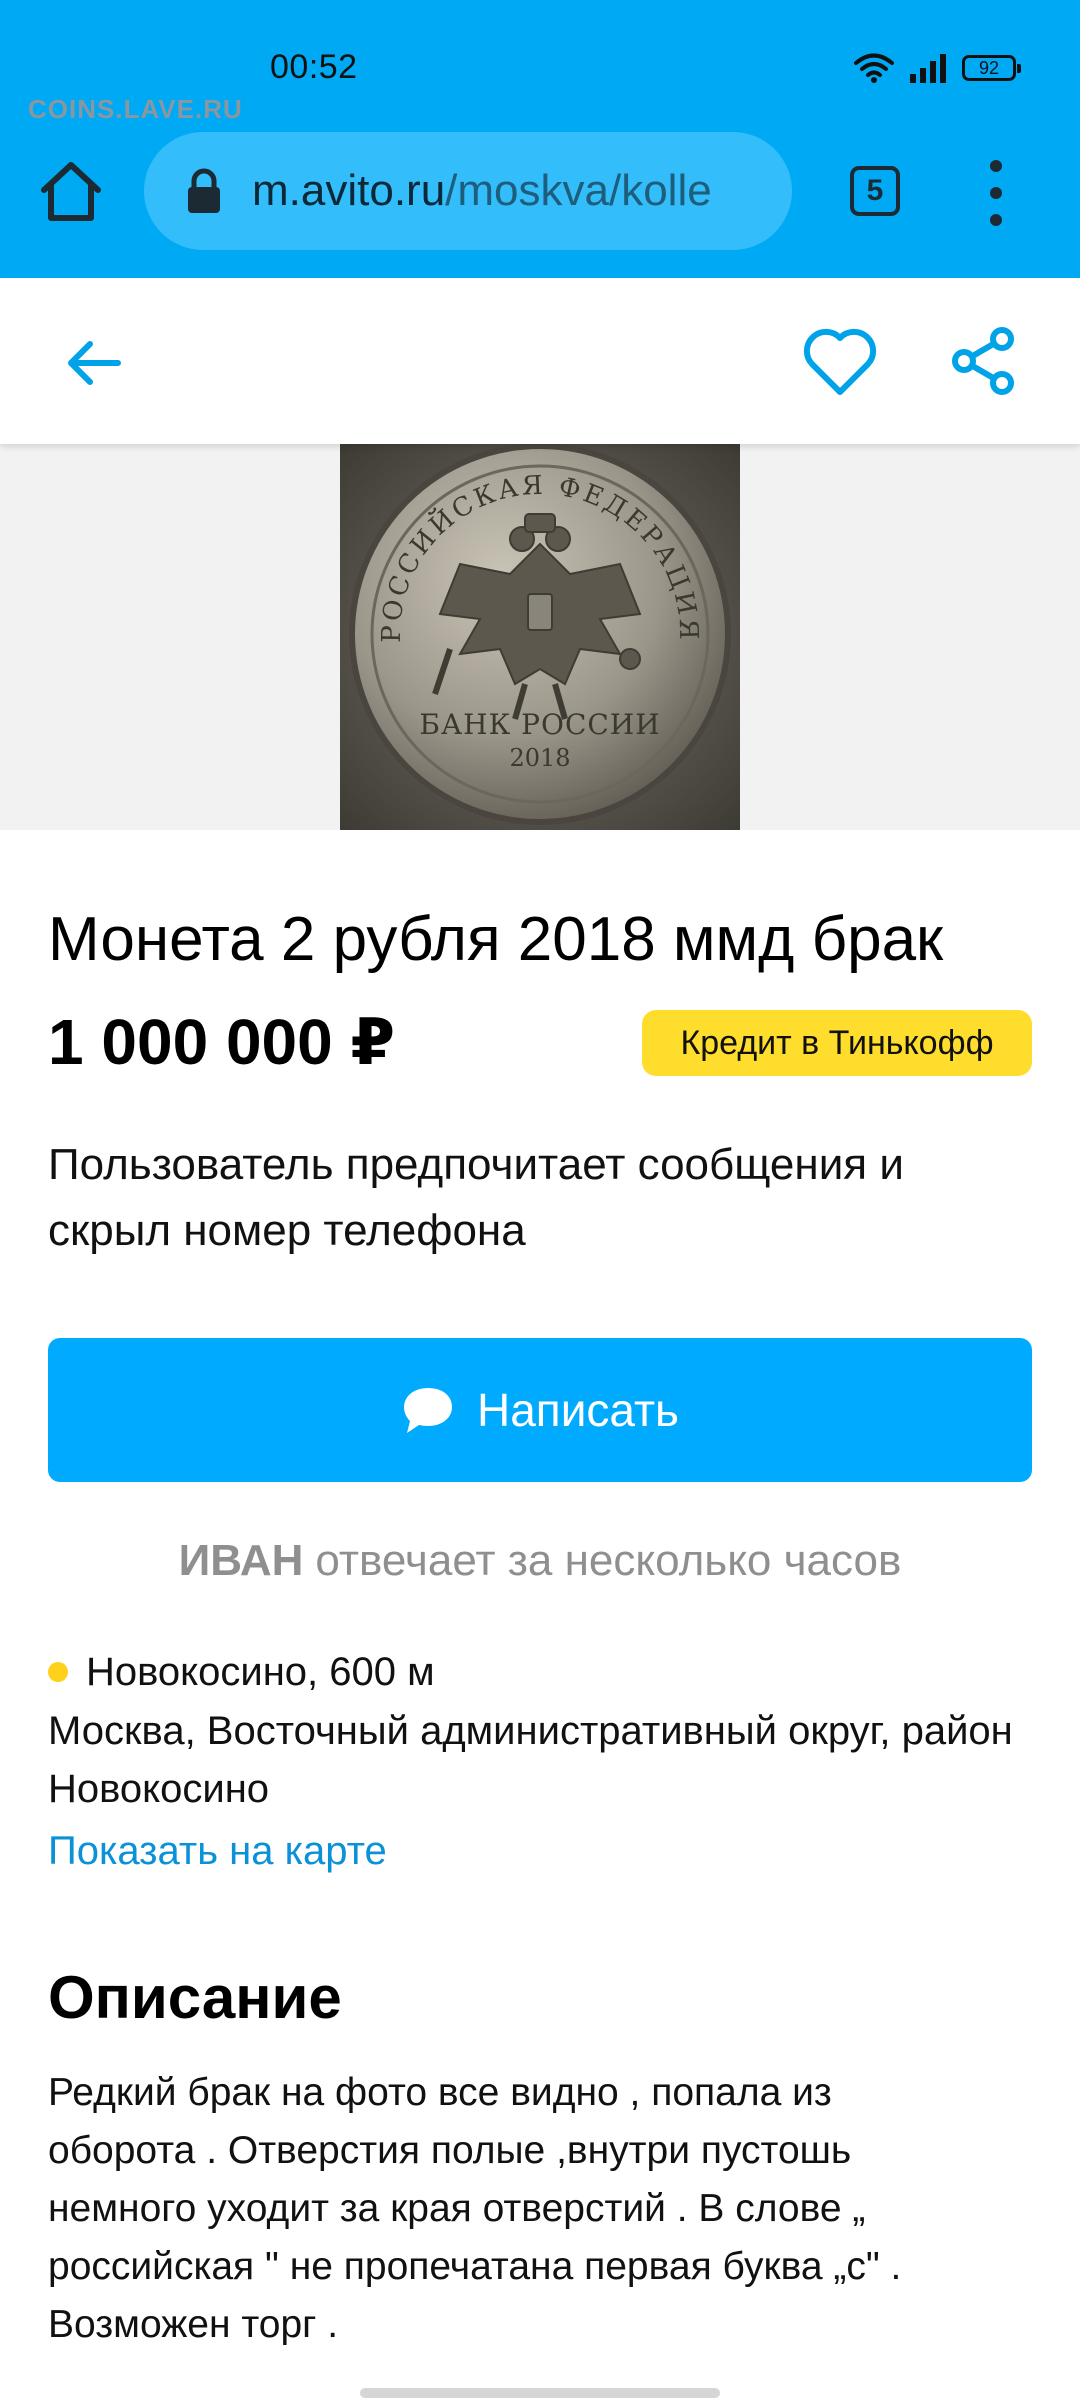 This screenshot has width=1080, height=2400. Describe the element at coordinates (71, 191) in the screenshot. I see `home-icon` at that location.